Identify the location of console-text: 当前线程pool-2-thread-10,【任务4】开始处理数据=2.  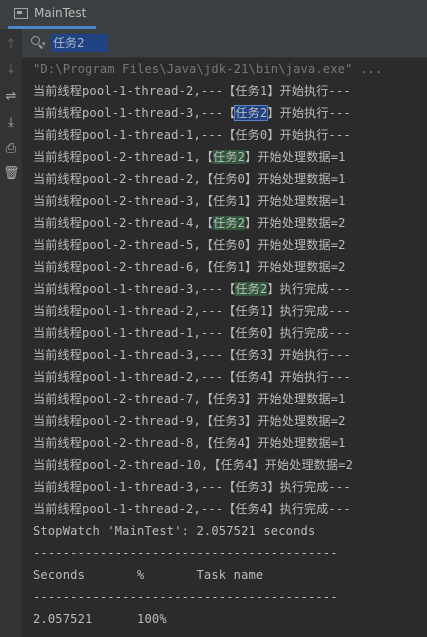
(193, 465).